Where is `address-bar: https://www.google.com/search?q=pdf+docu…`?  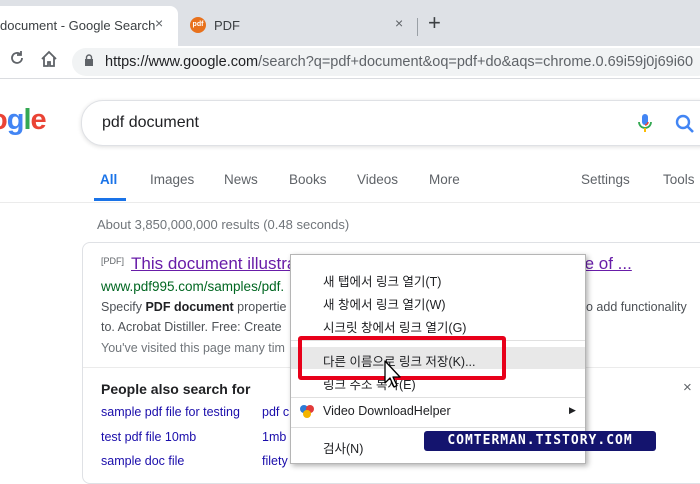 address-bar: https://www.google.com/search?q=pdf+docu… is located at coordinates (386, 62).